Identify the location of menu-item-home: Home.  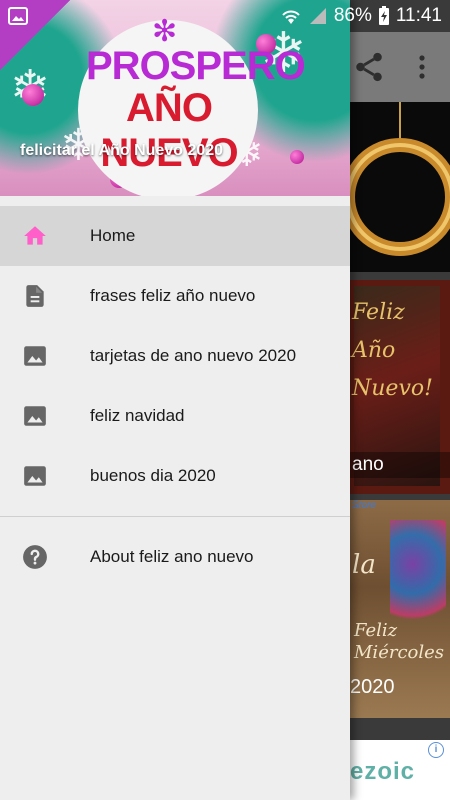
(175, 236).